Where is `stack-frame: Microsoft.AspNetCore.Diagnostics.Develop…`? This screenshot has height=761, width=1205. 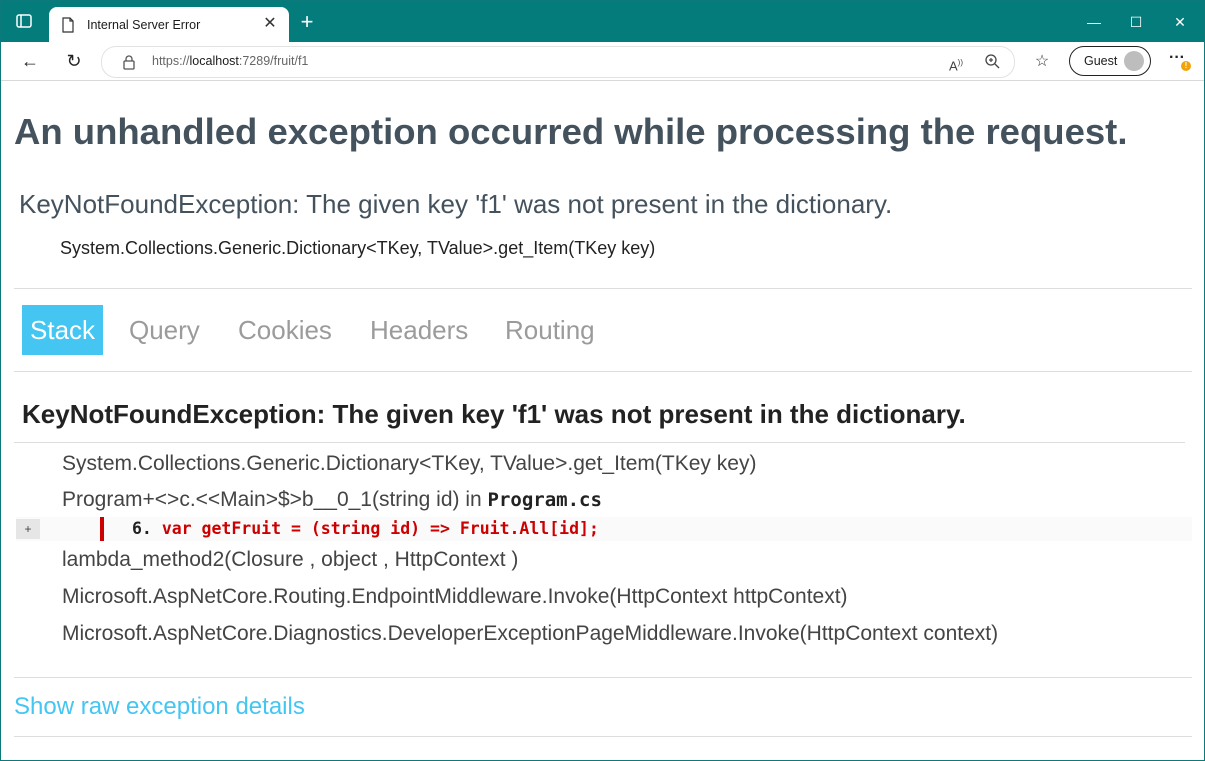
stack-frame: Microsoft.AspNetCore.Diagnostics.Develop… is located at coordinates (530, 633).